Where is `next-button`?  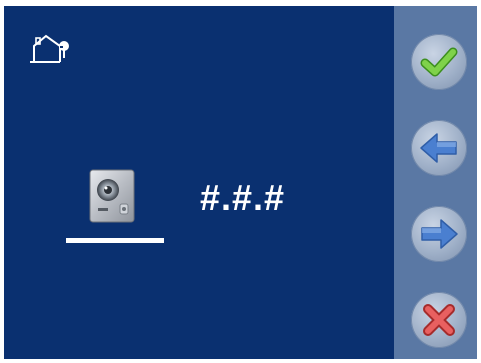 next-button is located at coordinates (439, 234).